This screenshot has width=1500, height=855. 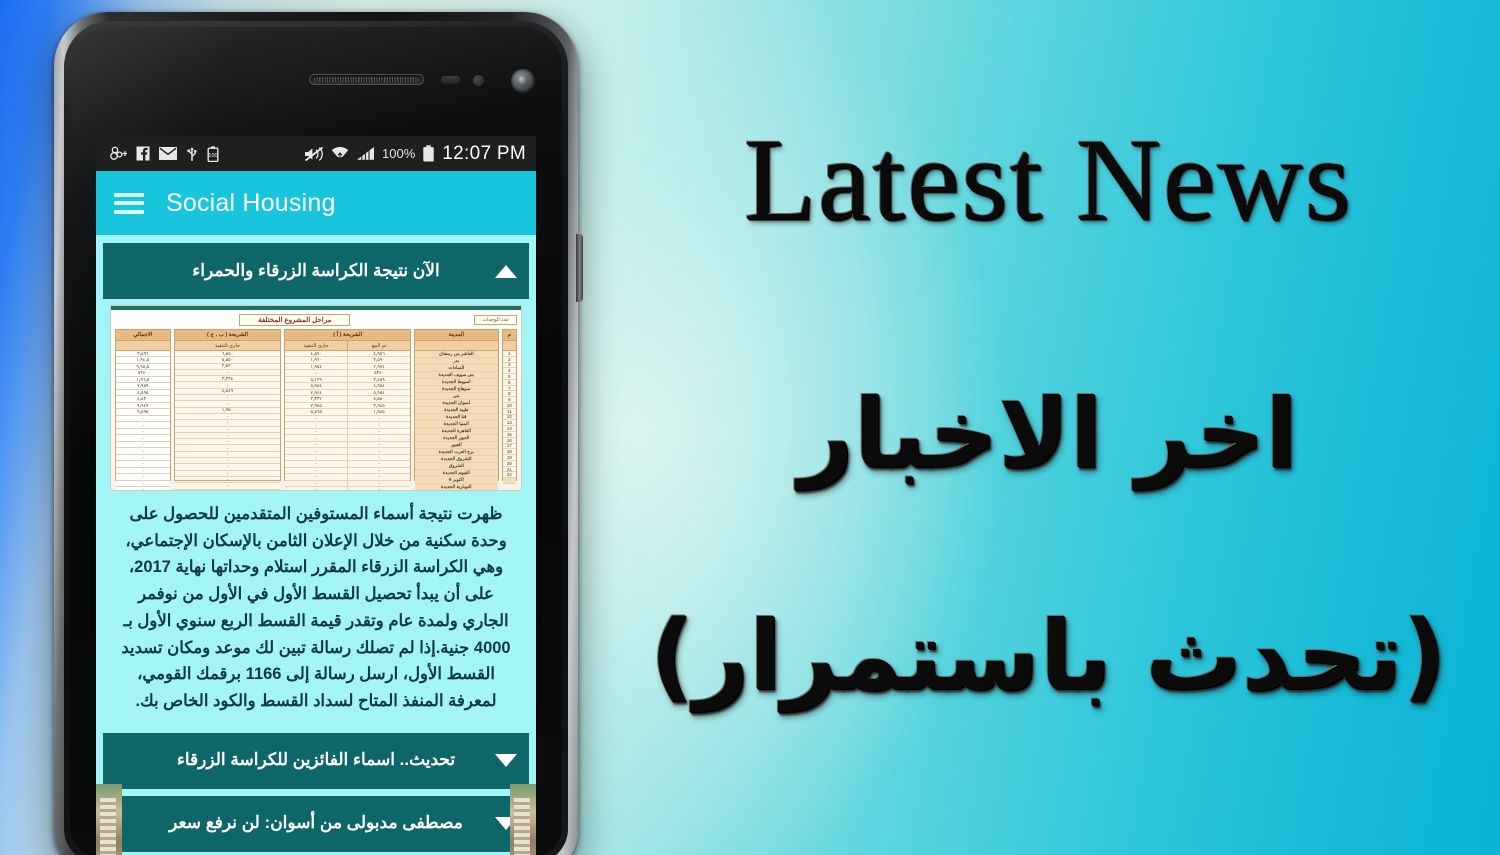 I want to click on table-cell: ٣٫٣٣٢, so click(x=317, y=399).